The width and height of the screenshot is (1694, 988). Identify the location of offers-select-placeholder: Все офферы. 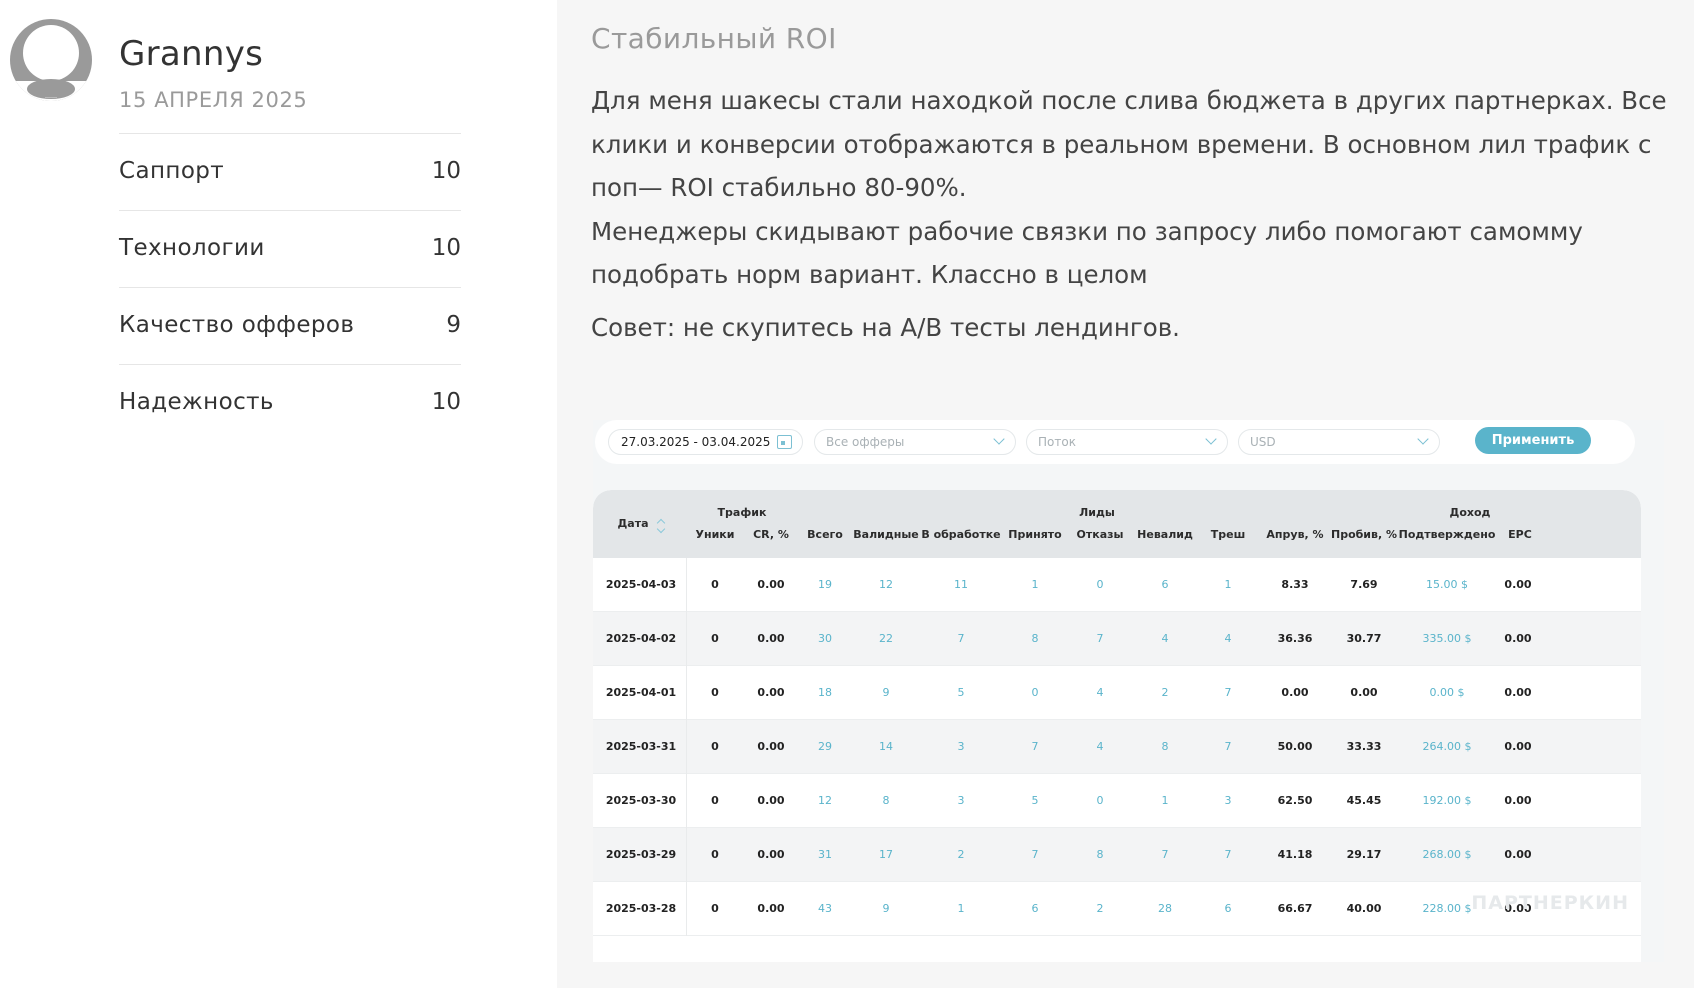
(865, 442).